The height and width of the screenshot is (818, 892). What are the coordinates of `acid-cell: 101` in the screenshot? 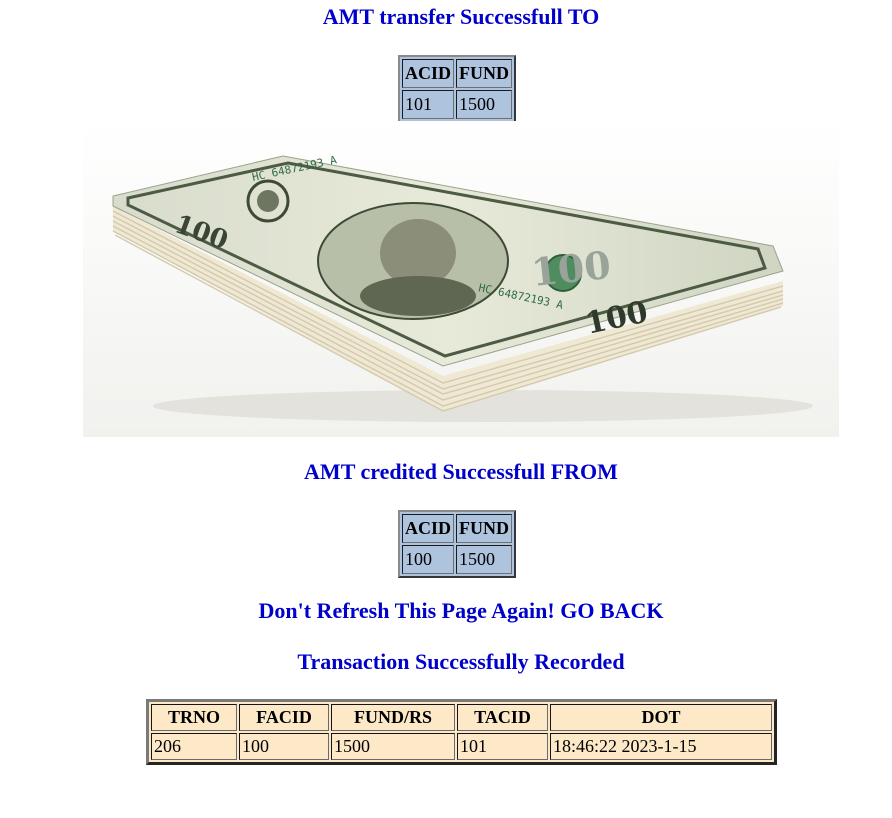 It's located at (428, 104).